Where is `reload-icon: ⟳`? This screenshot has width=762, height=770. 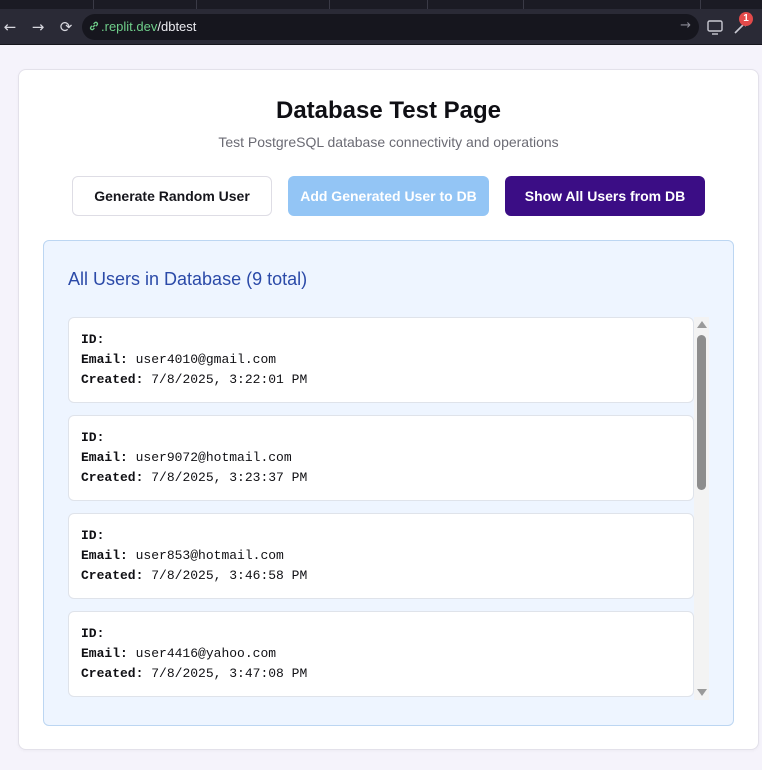 reload-icon: ⟳ is located at coordinates (66, 27).